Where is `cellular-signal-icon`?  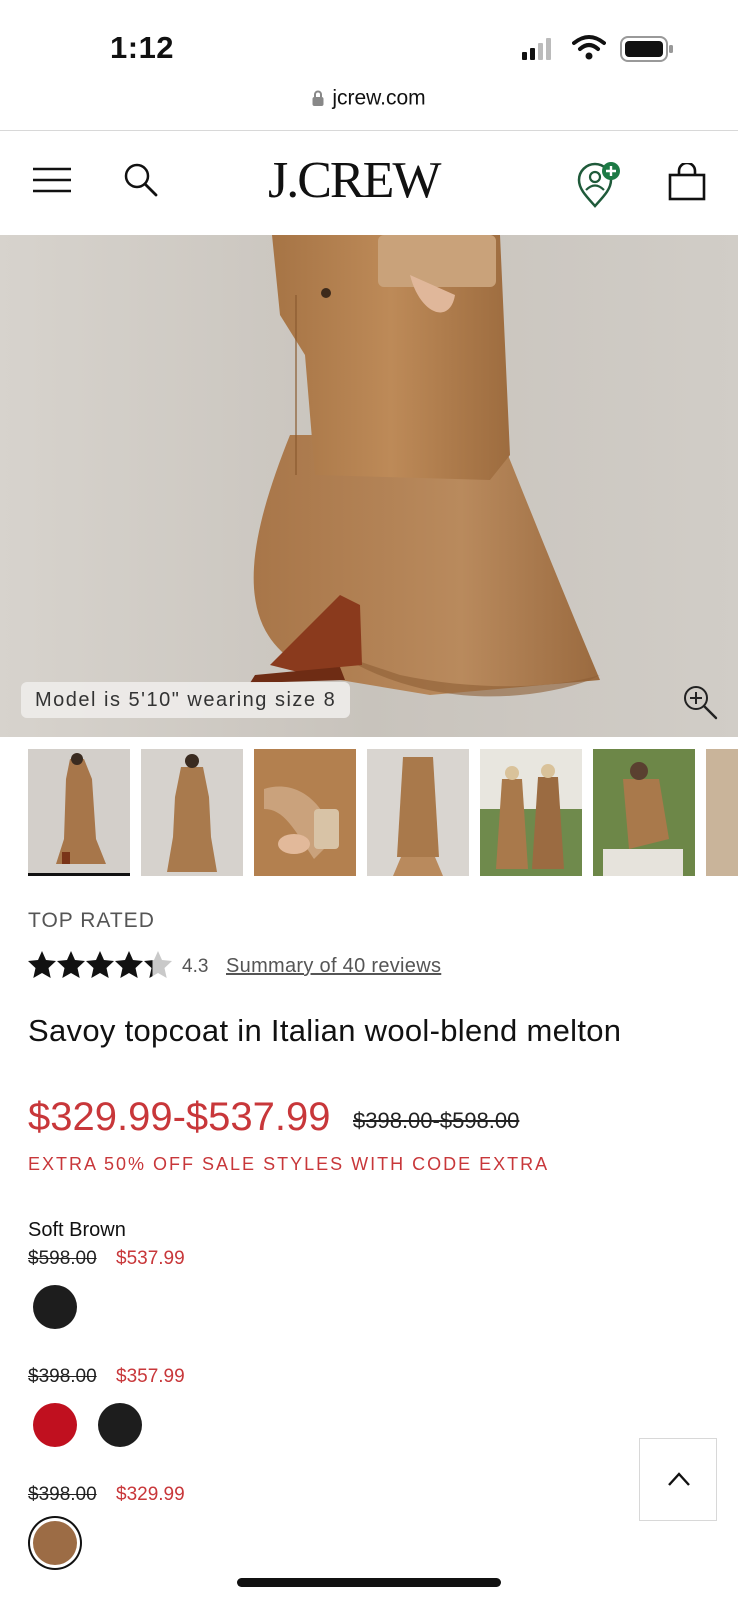 cellular-signal-icon is located at coordinates (536, 49).